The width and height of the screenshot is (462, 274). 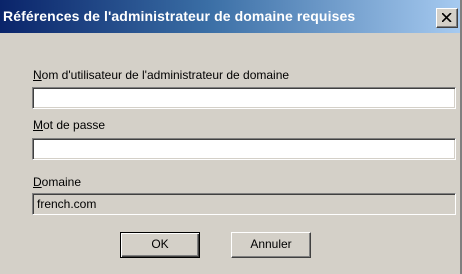 What do you see at coordinates (271, 245) in the screenshot?
I see `cancel-button: Annuler` at bounding box center [271, 245].